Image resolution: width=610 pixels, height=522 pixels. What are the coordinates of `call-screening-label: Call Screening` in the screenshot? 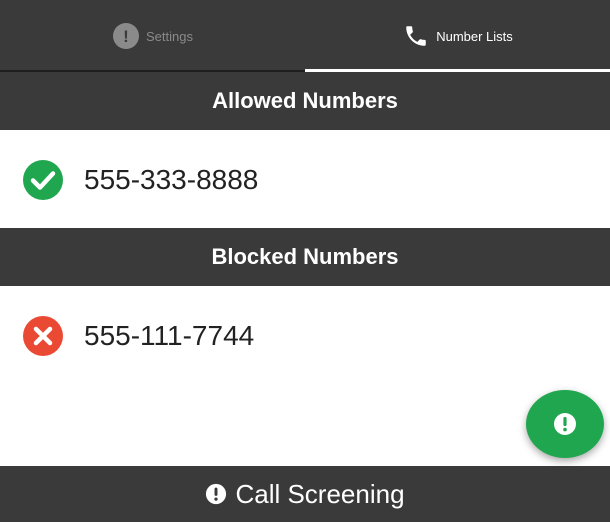 It's located at (320, 493).